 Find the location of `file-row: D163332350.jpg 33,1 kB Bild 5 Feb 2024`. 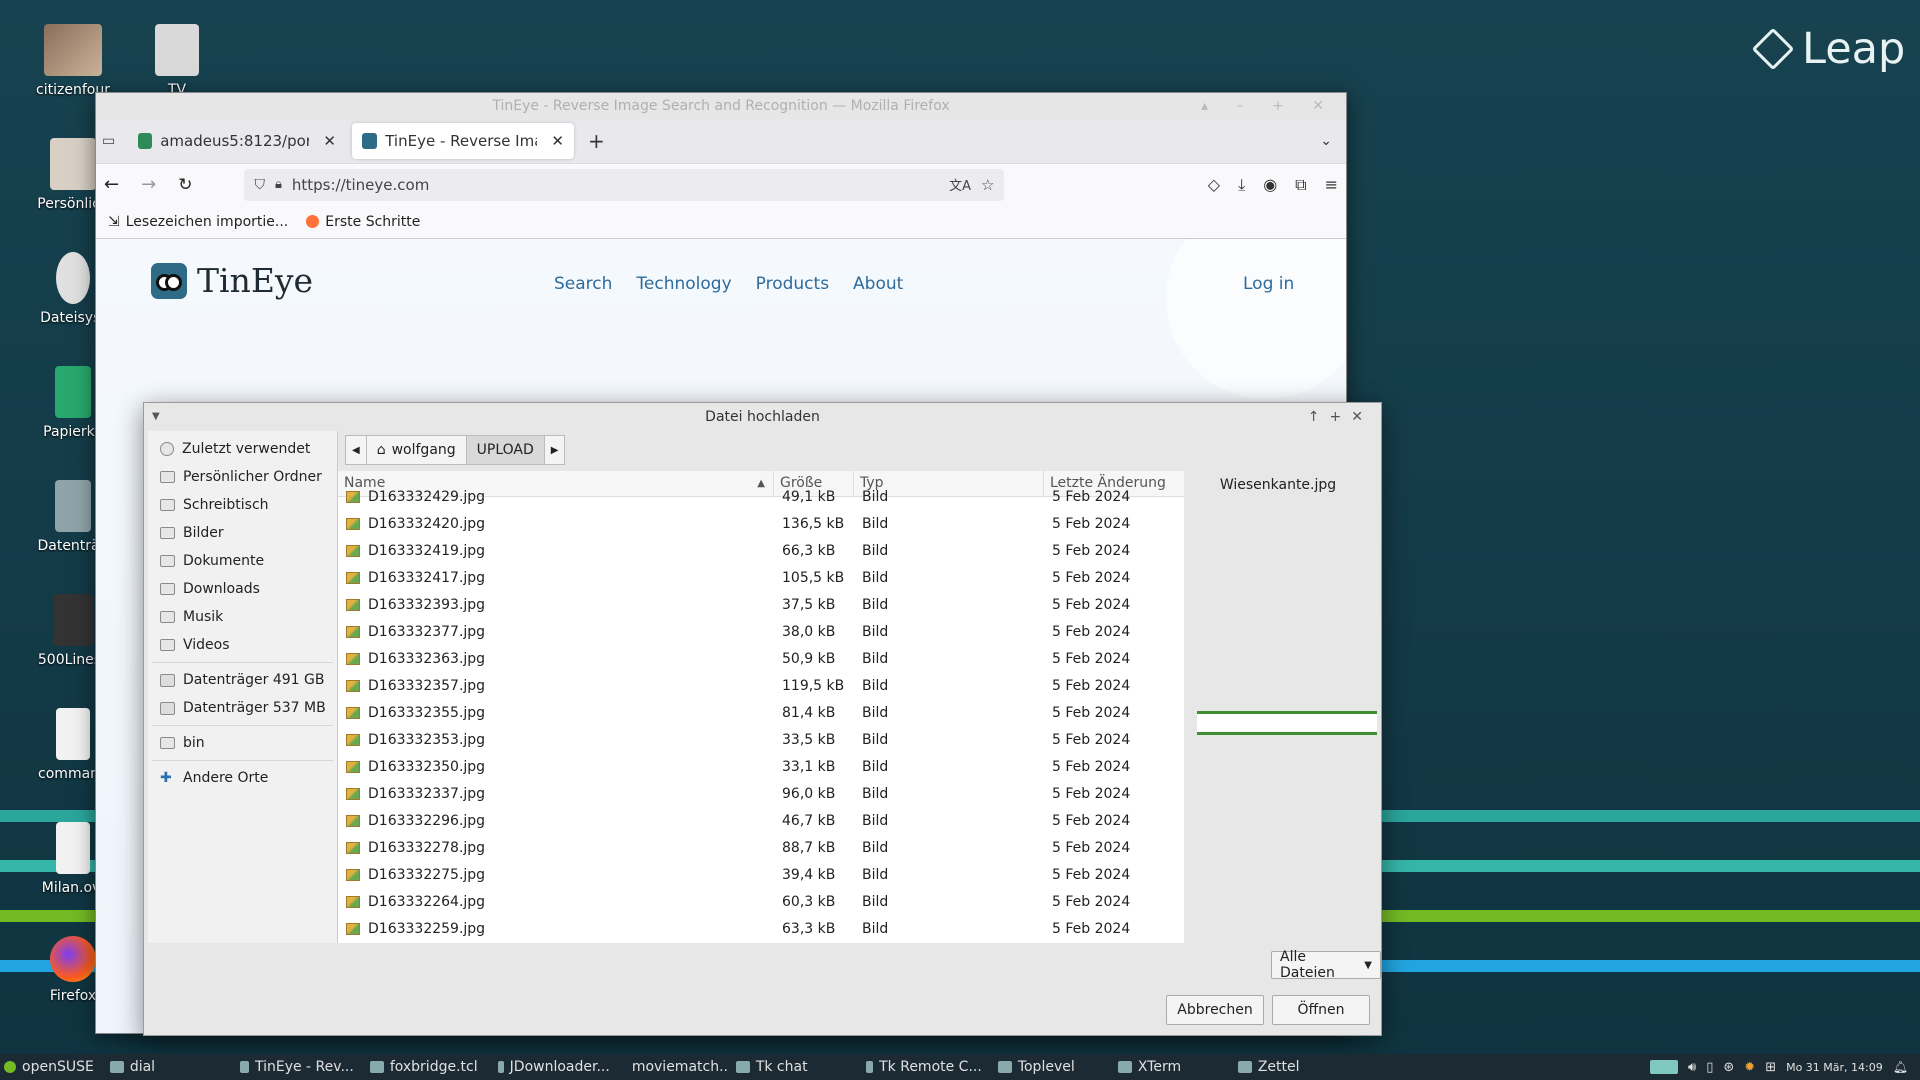

file-row: D163332350.jpg 33,1 kB Bild 5 Feb 2024 is located at coordinates (761, 766).